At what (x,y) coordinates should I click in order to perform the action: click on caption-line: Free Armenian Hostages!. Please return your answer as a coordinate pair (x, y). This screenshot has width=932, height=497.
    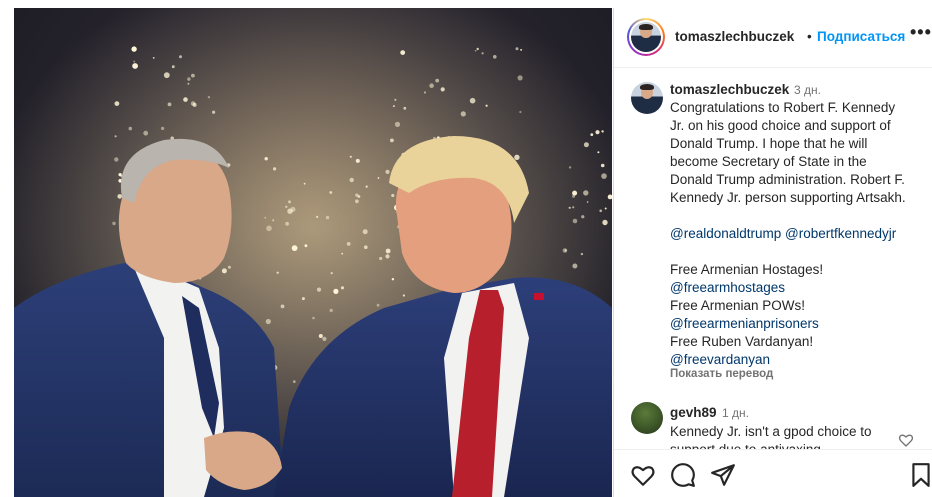
    Looking at the image, I should click on (747, 269).